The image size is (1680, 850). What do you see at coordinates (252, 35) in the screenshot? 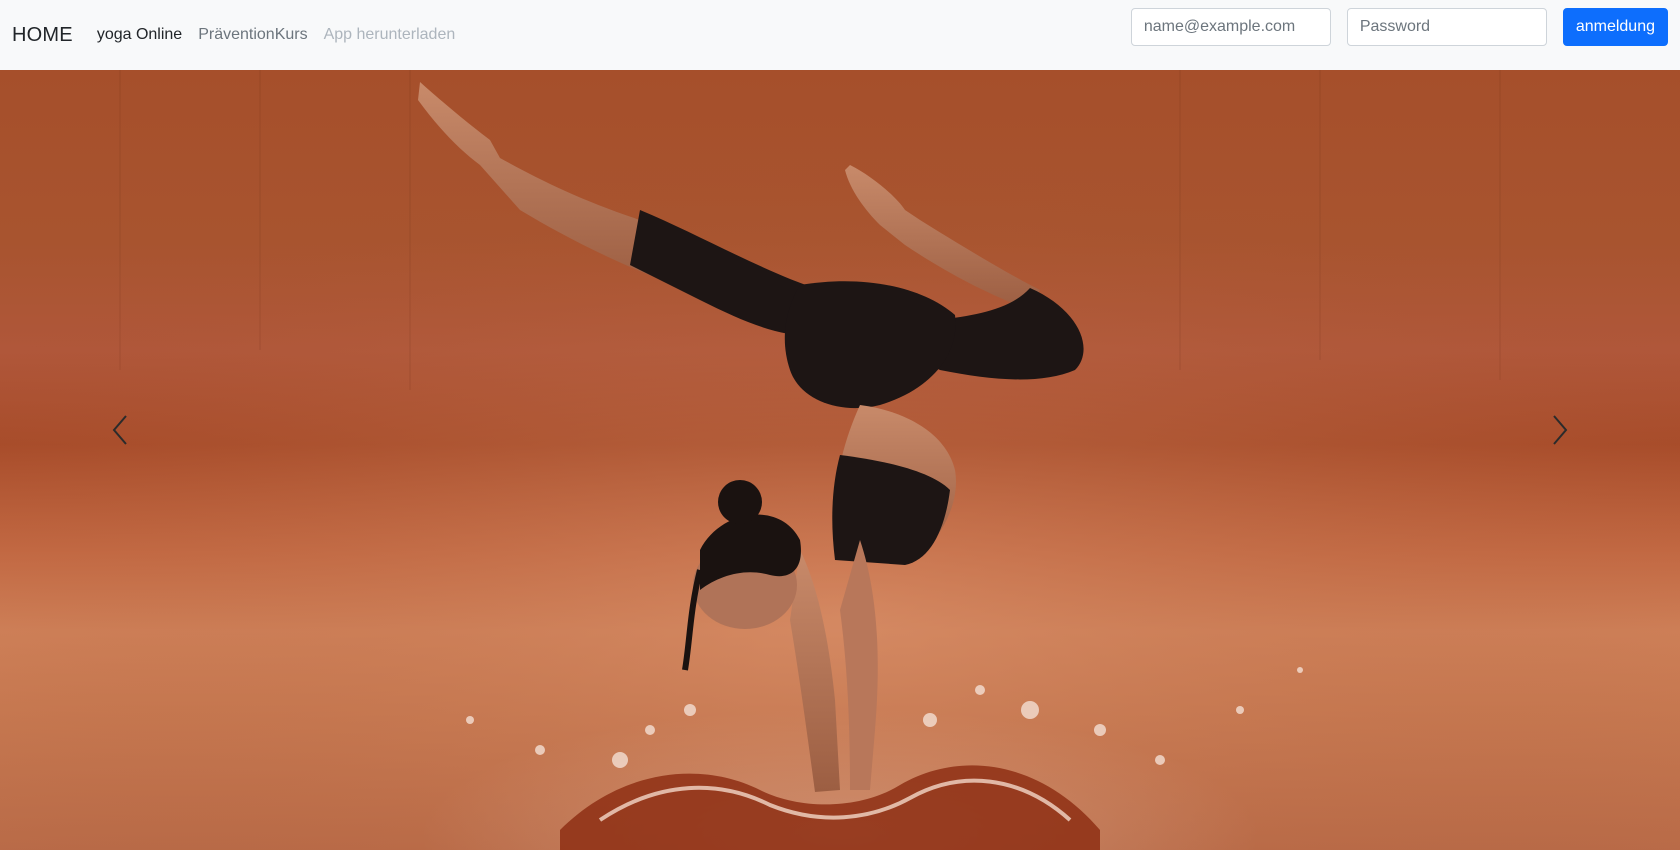
I see `nav-link-praevention-kurs: PräventionKurs` at bounding box center [252, 35].